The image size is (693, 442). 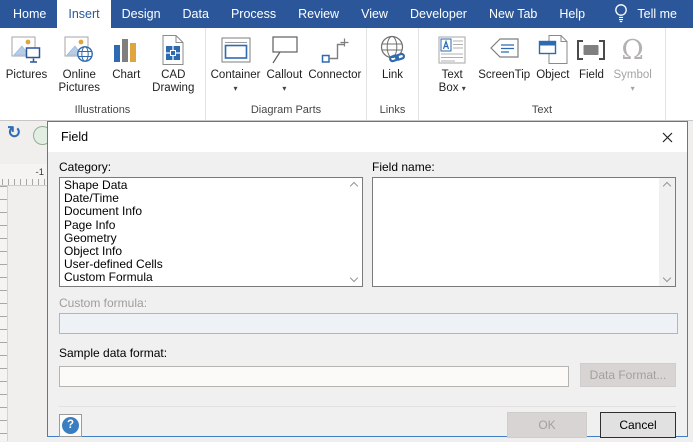 I want to click on ribbon-empty-space, so click(x=679, y=74).